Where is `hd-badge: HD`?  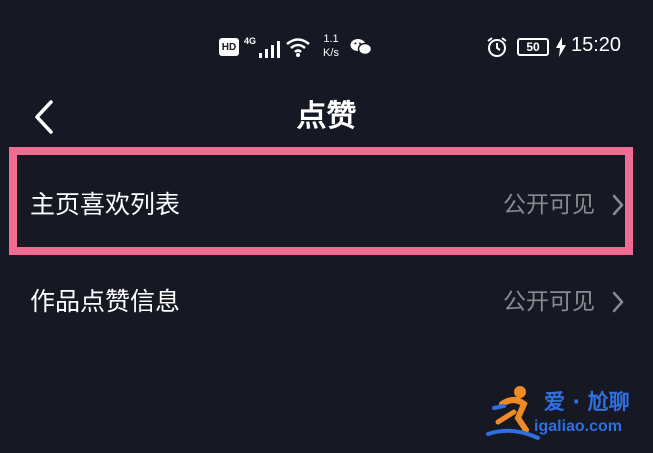 hd-badge: HD is located at coordinates (229, 47).